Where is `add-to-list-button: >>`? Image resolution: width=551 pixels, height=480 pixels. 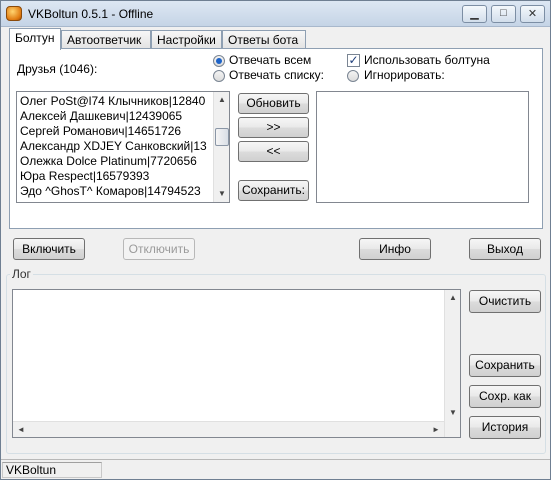
add-to-list-button: >> is located at coordinates (273, 127).